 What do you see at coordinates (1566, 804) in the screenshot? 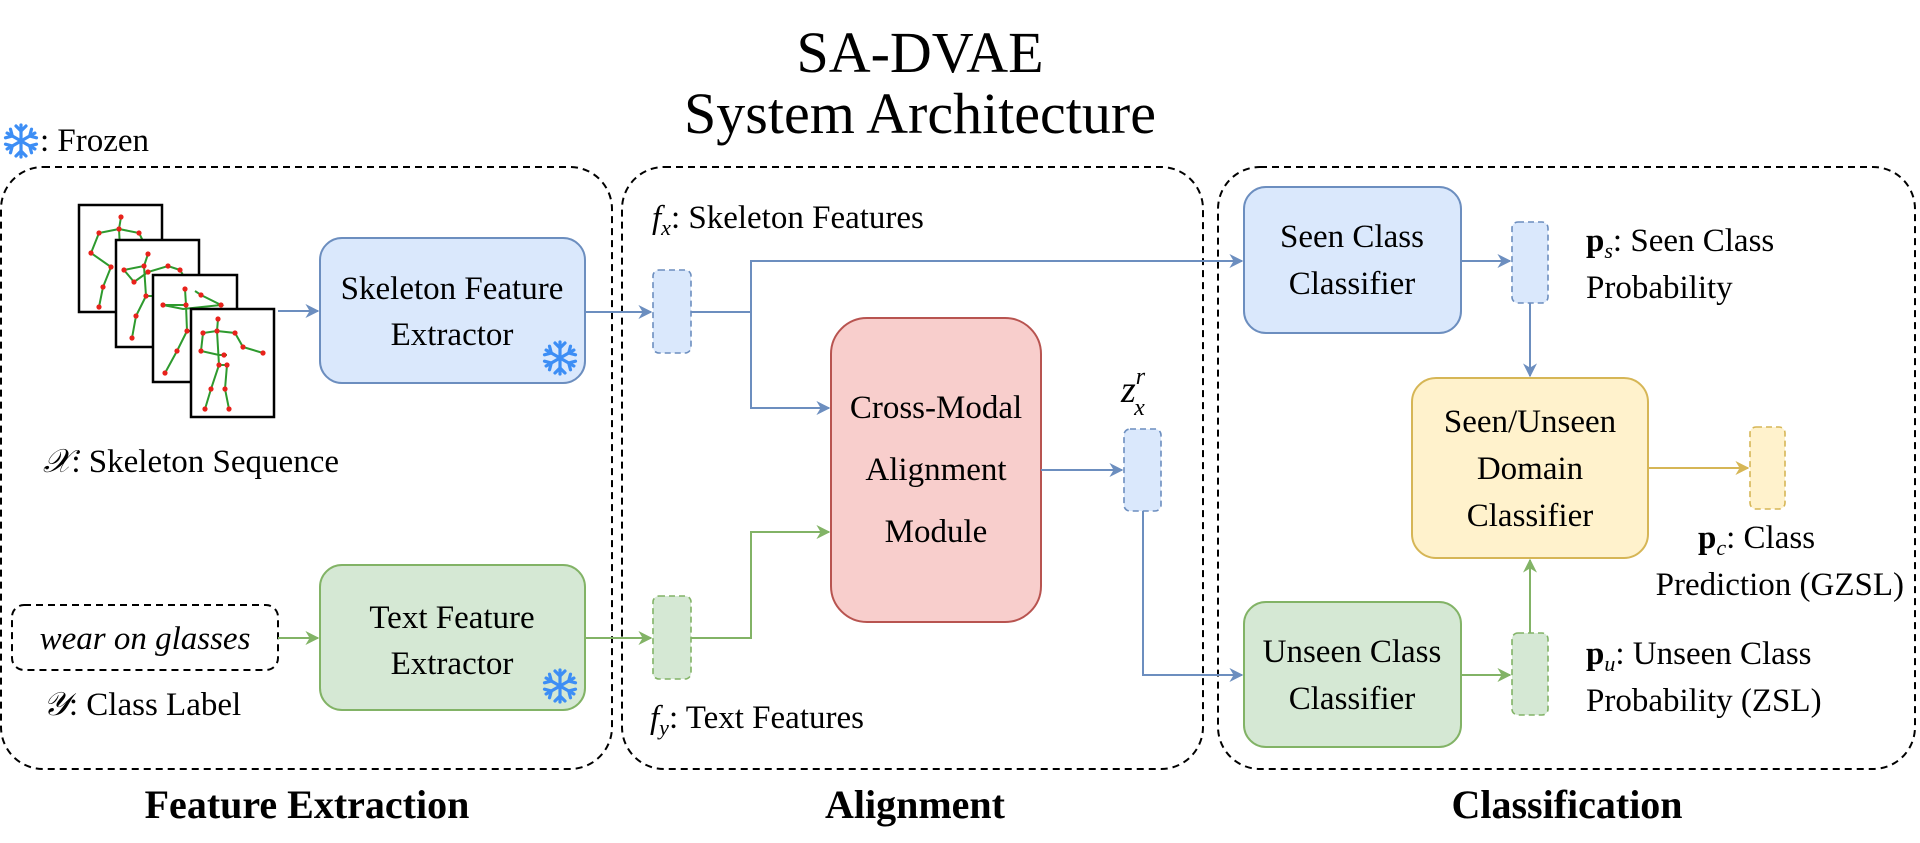
I see `section-label-classification: Classification` at bounding box center [1566, 804].